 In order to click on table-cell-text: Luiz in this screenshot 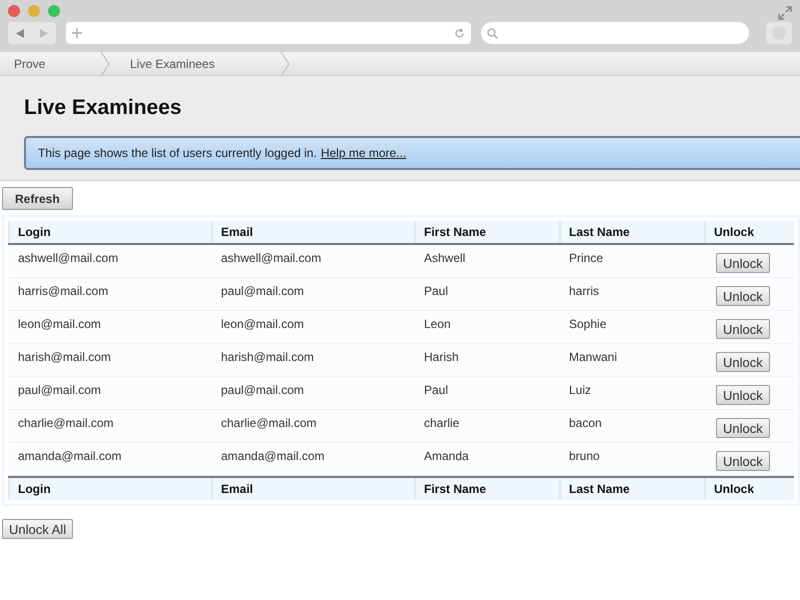, I will do `click(580, 390)`.